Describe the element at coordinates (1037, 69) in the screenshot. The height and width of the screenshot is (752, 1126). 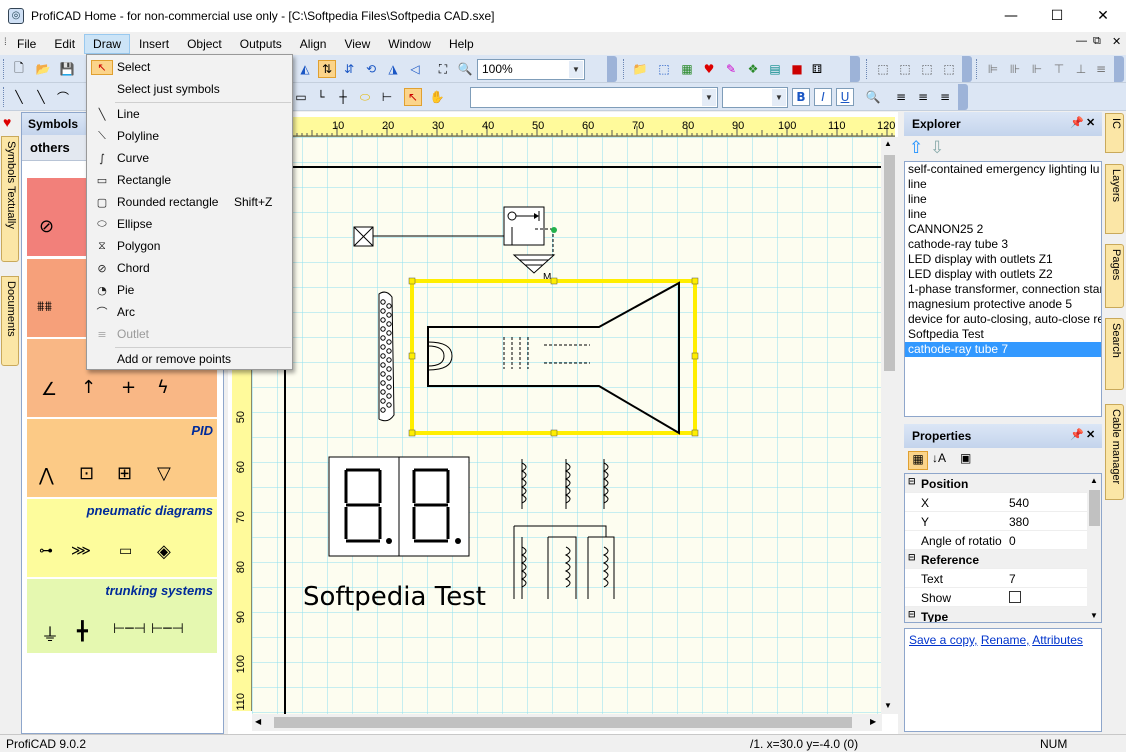
I see `align-right-icon: ⊩` at that location.